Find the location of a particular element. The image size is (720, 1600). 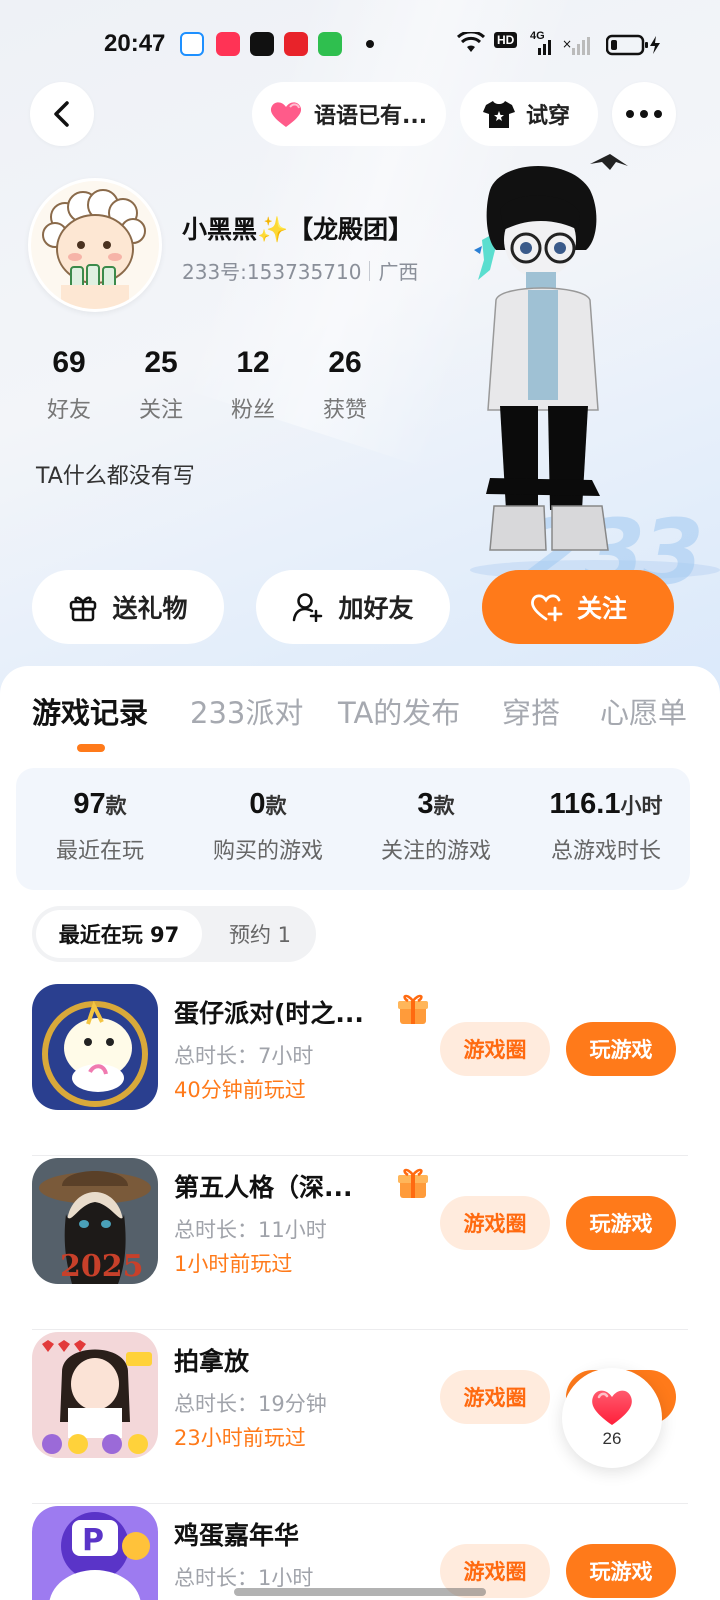

avatar is located at coordinates (95, 245).